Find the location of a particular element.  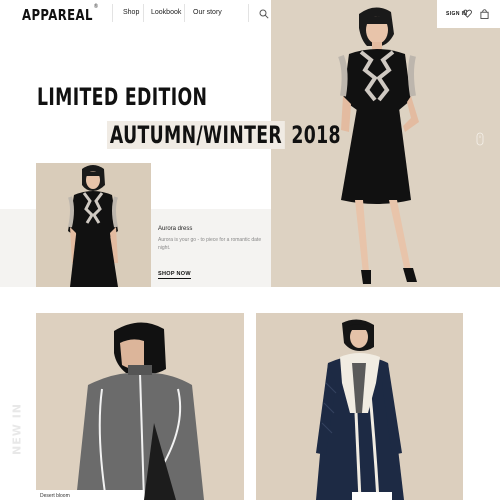

headline-season: AUTUMN/WINTER is located at coordinates (196, 135).